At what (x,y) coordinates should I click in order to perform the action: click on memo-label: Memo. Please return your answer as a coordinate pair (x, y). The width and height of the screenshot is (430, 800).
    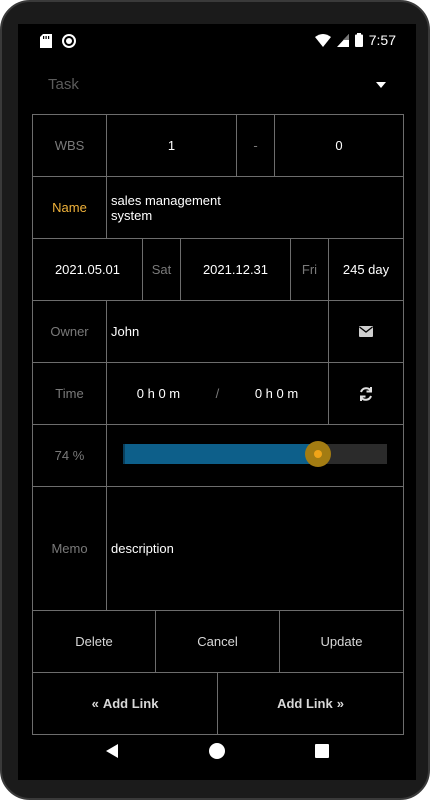
    Looking at the image, I should click on (70, 548).